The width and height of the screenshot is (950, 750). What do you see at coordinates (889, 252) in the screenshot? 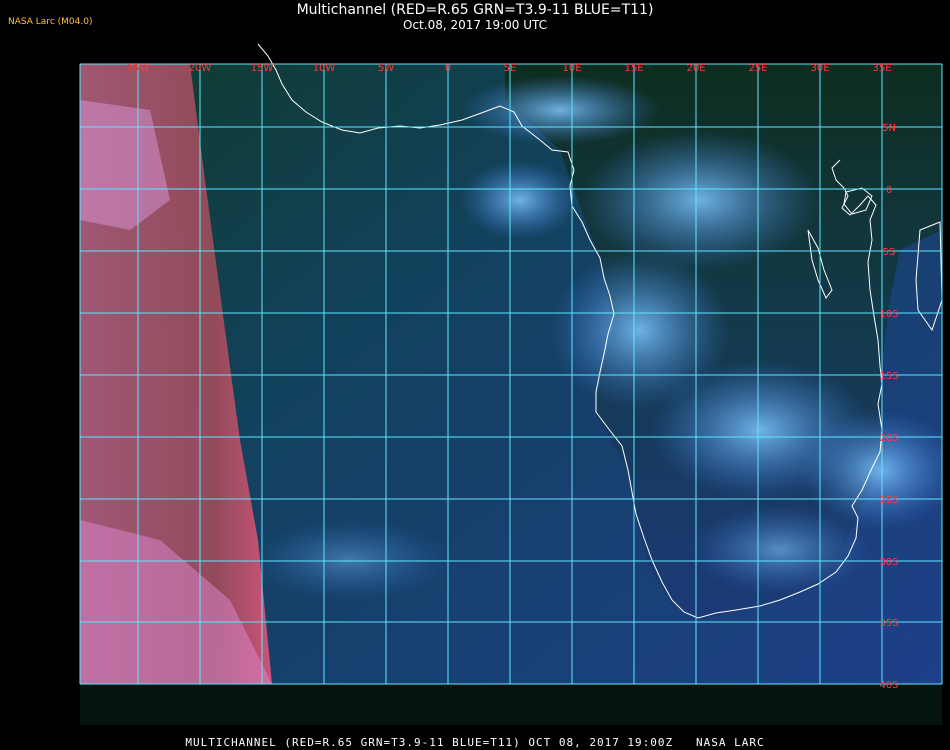
I see `latitude-label: 5S` at bounding box center [889, 252].